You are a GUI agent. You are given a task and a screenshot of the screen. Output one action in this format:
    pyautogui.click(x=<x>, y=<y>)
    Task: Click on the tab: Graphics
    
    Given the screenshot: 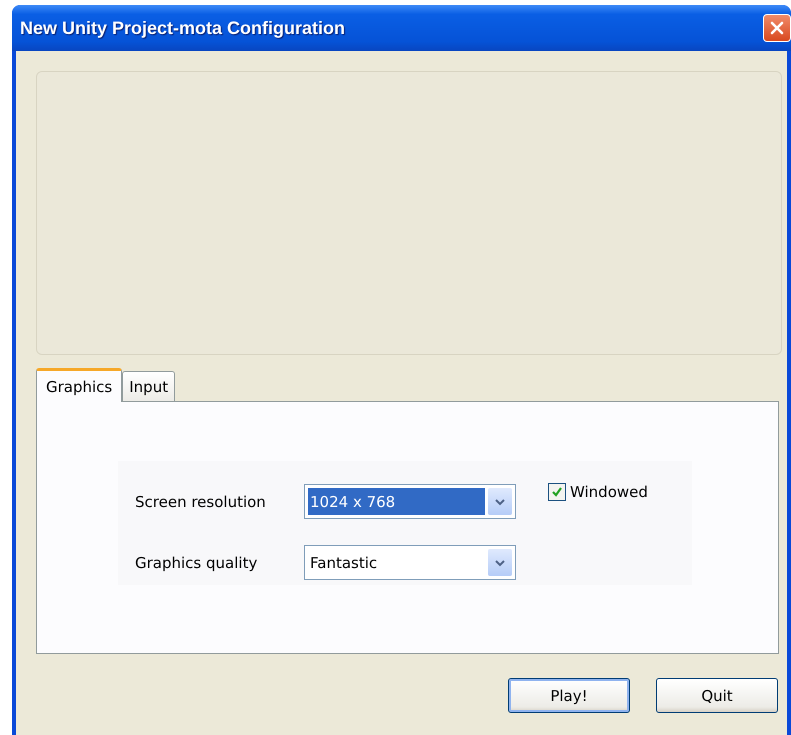 What is the action you would take?
    pyautogui.click(x=79, y=385)
    